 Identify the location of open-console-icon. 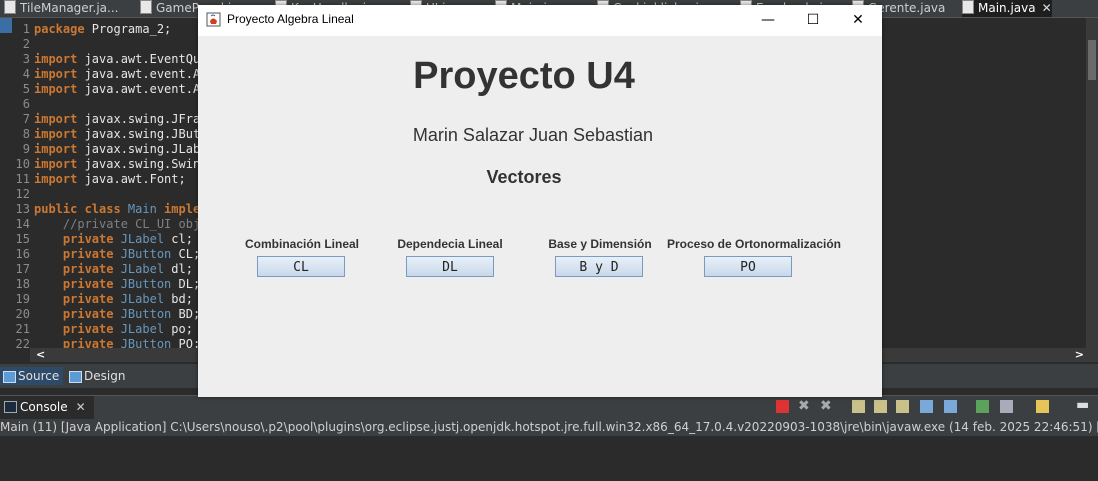
(1042, 406).